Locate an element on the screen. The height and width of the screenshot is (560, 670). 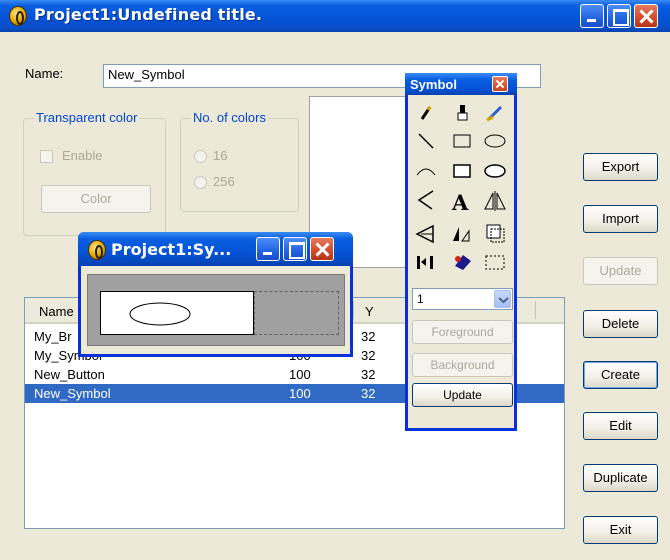
edit-button: Edit is located at coordinates (620, 426).